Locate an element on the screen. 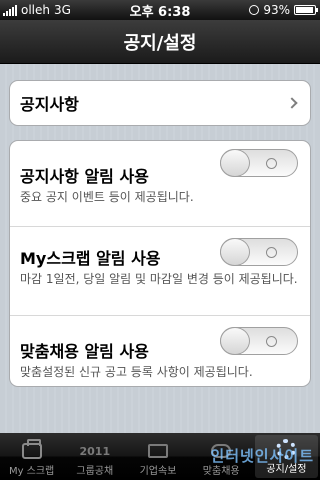  icon-text: 2011 is located at coordinates (95, 451).